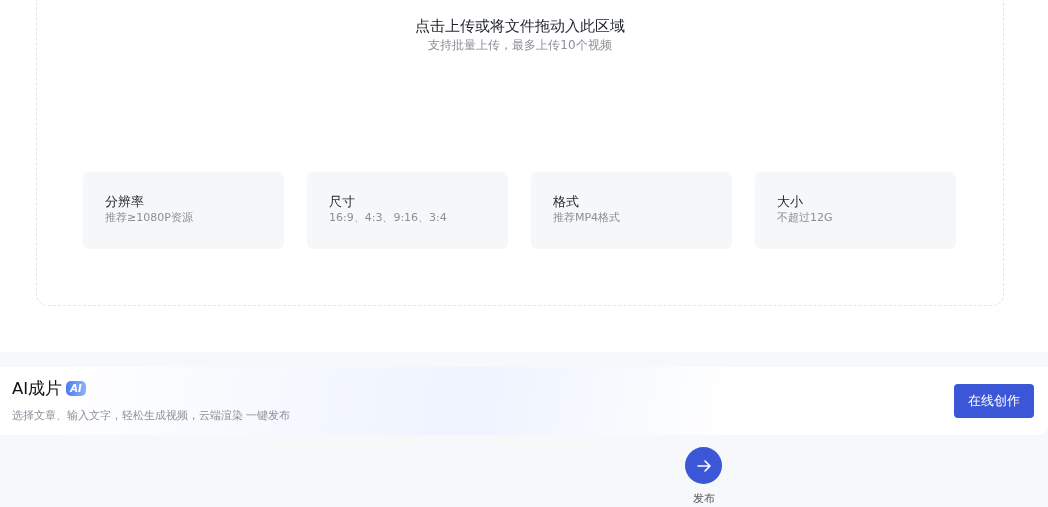 This screenshot has height=507, width=1048. I want to click on section-title: AI成片, so click(37, 388).